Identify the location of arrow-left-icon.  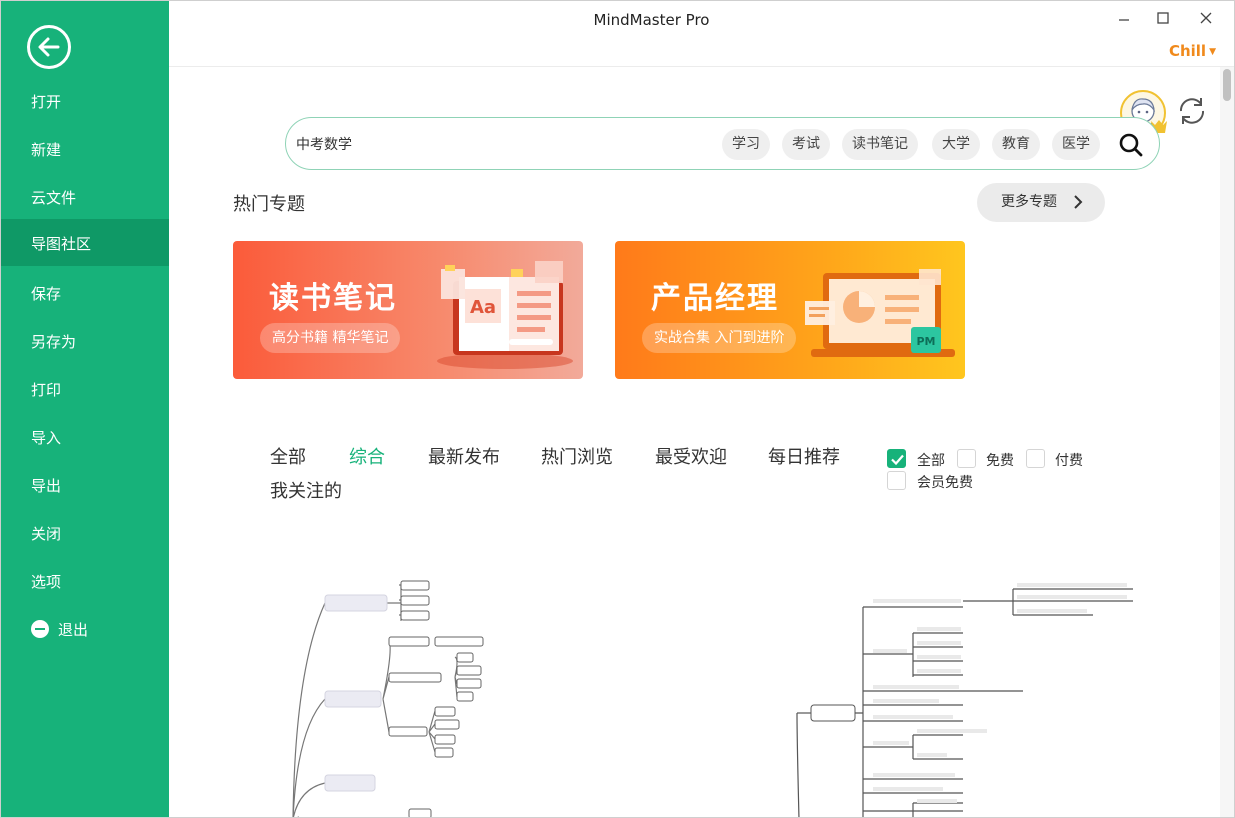
(49, 47).